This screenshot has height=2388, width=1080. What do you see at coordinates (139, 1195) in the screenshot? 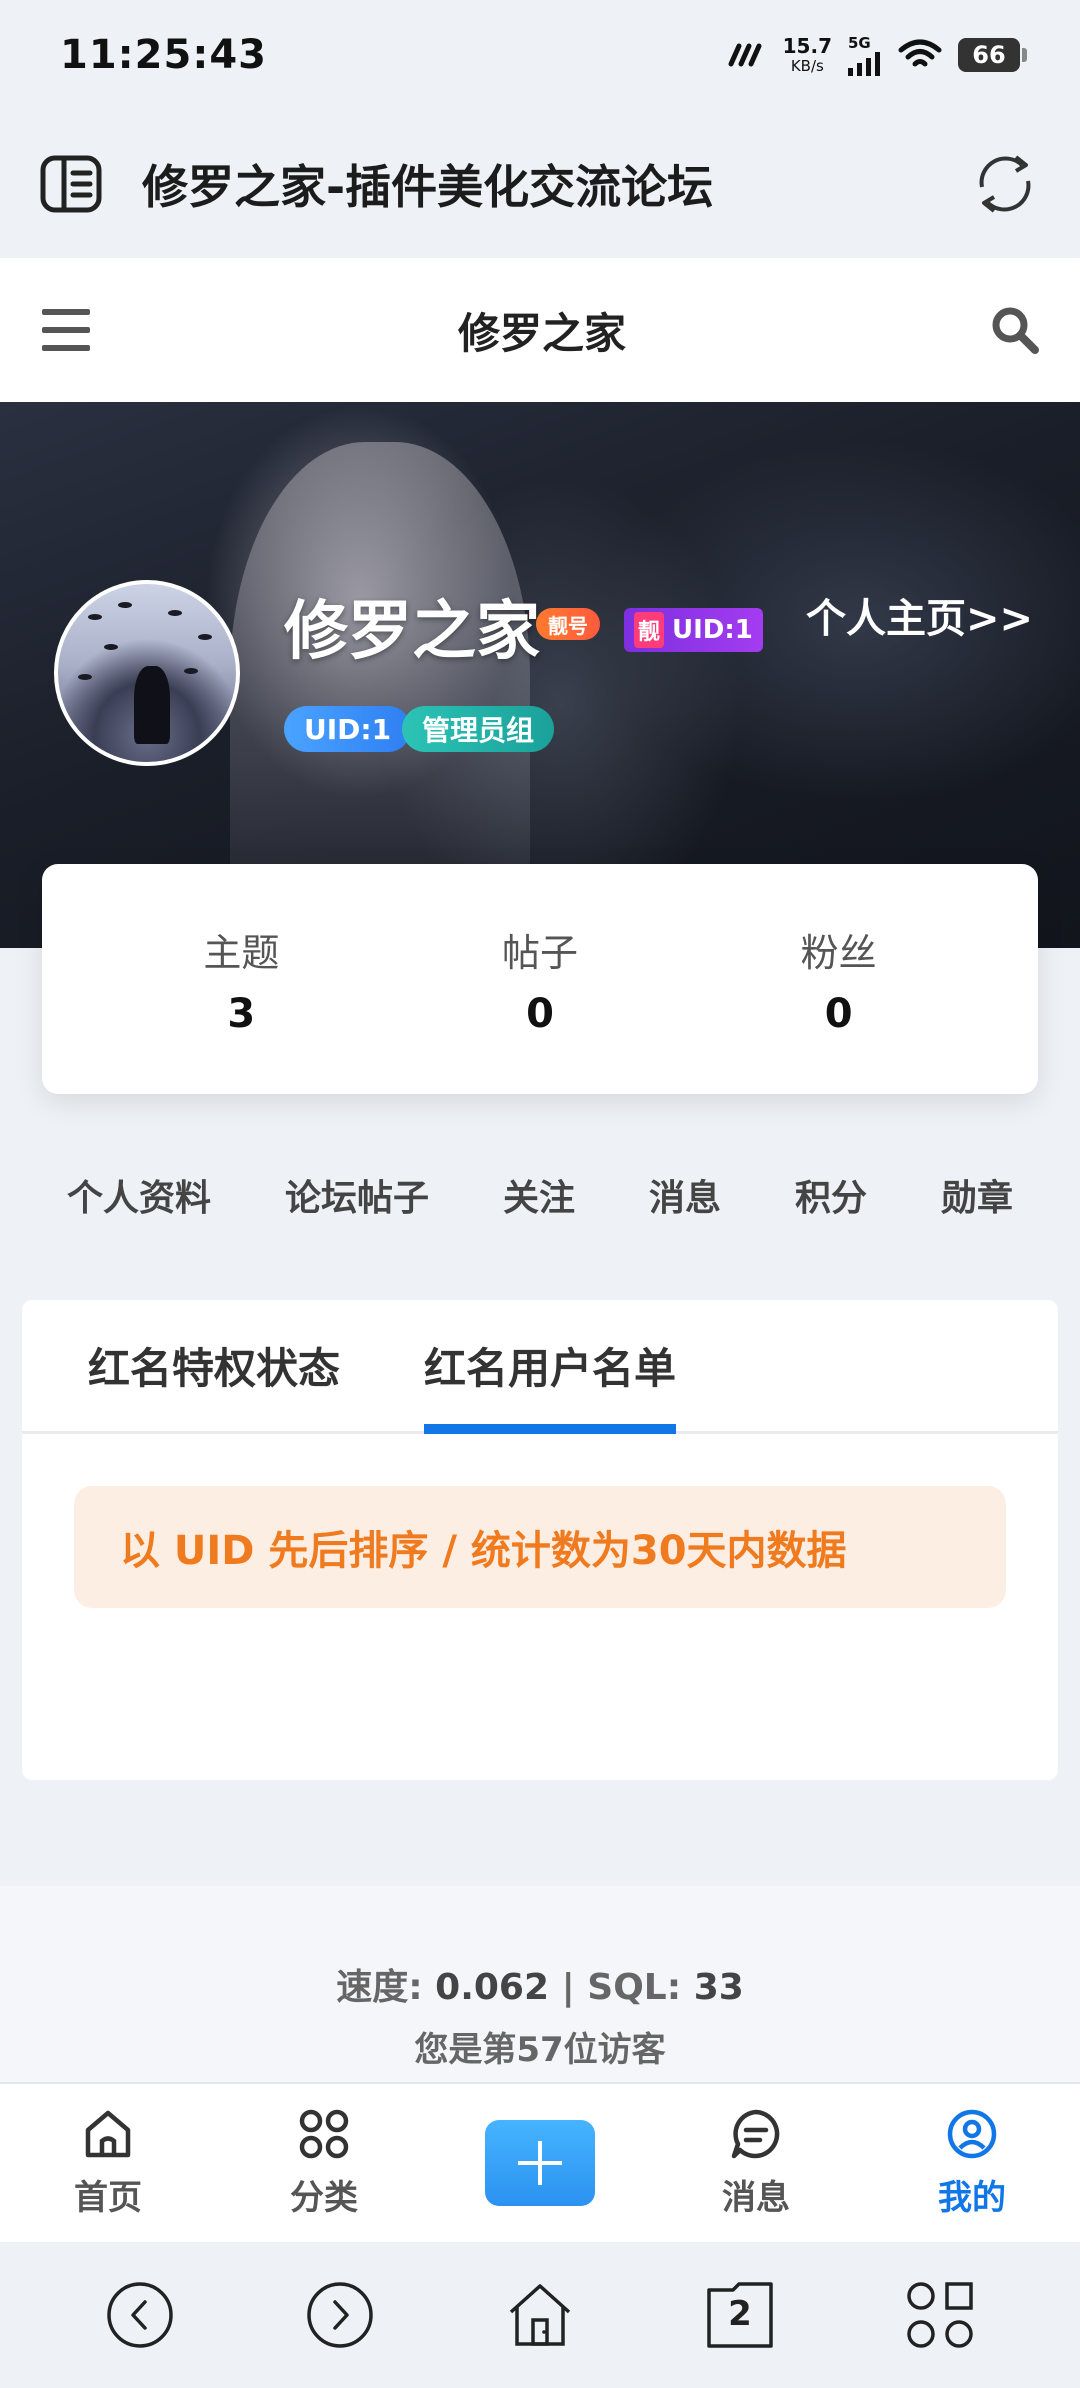
I see `nav-item-profile: 个人资料` at bounding box center [139, 1195].